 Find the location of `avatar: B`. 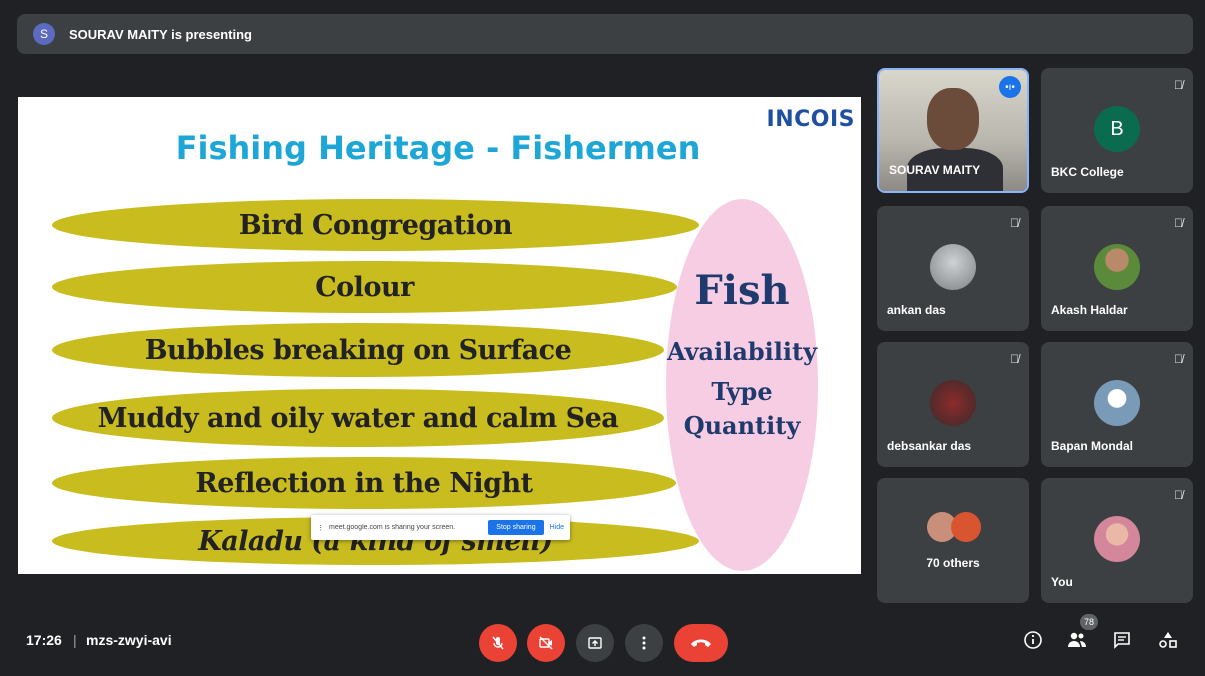

avatar: B is located at coordinates (1117, 129).